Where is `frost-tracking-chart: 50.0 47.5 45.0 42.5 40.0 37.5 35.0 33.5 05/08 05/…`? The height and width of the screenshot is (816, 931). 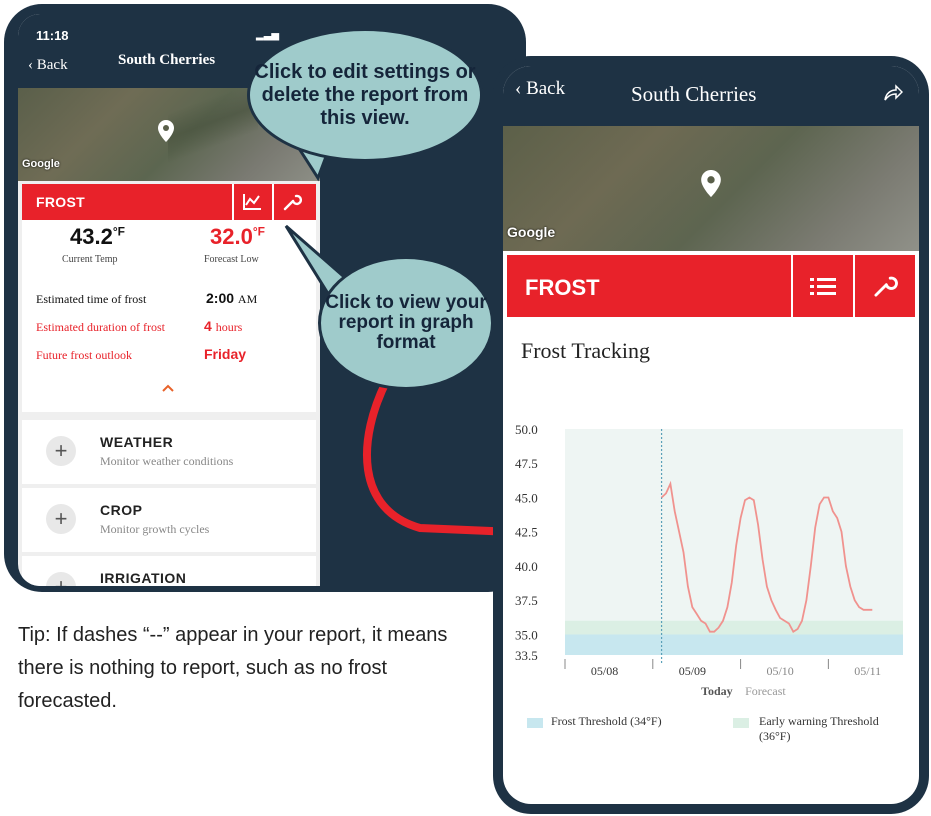 frost-tracking-chart: 50.0 47.5 45.0 42.5 40.0 37.5 35.0 33.5 05/08 05/… is located at coordinates (709, 560).